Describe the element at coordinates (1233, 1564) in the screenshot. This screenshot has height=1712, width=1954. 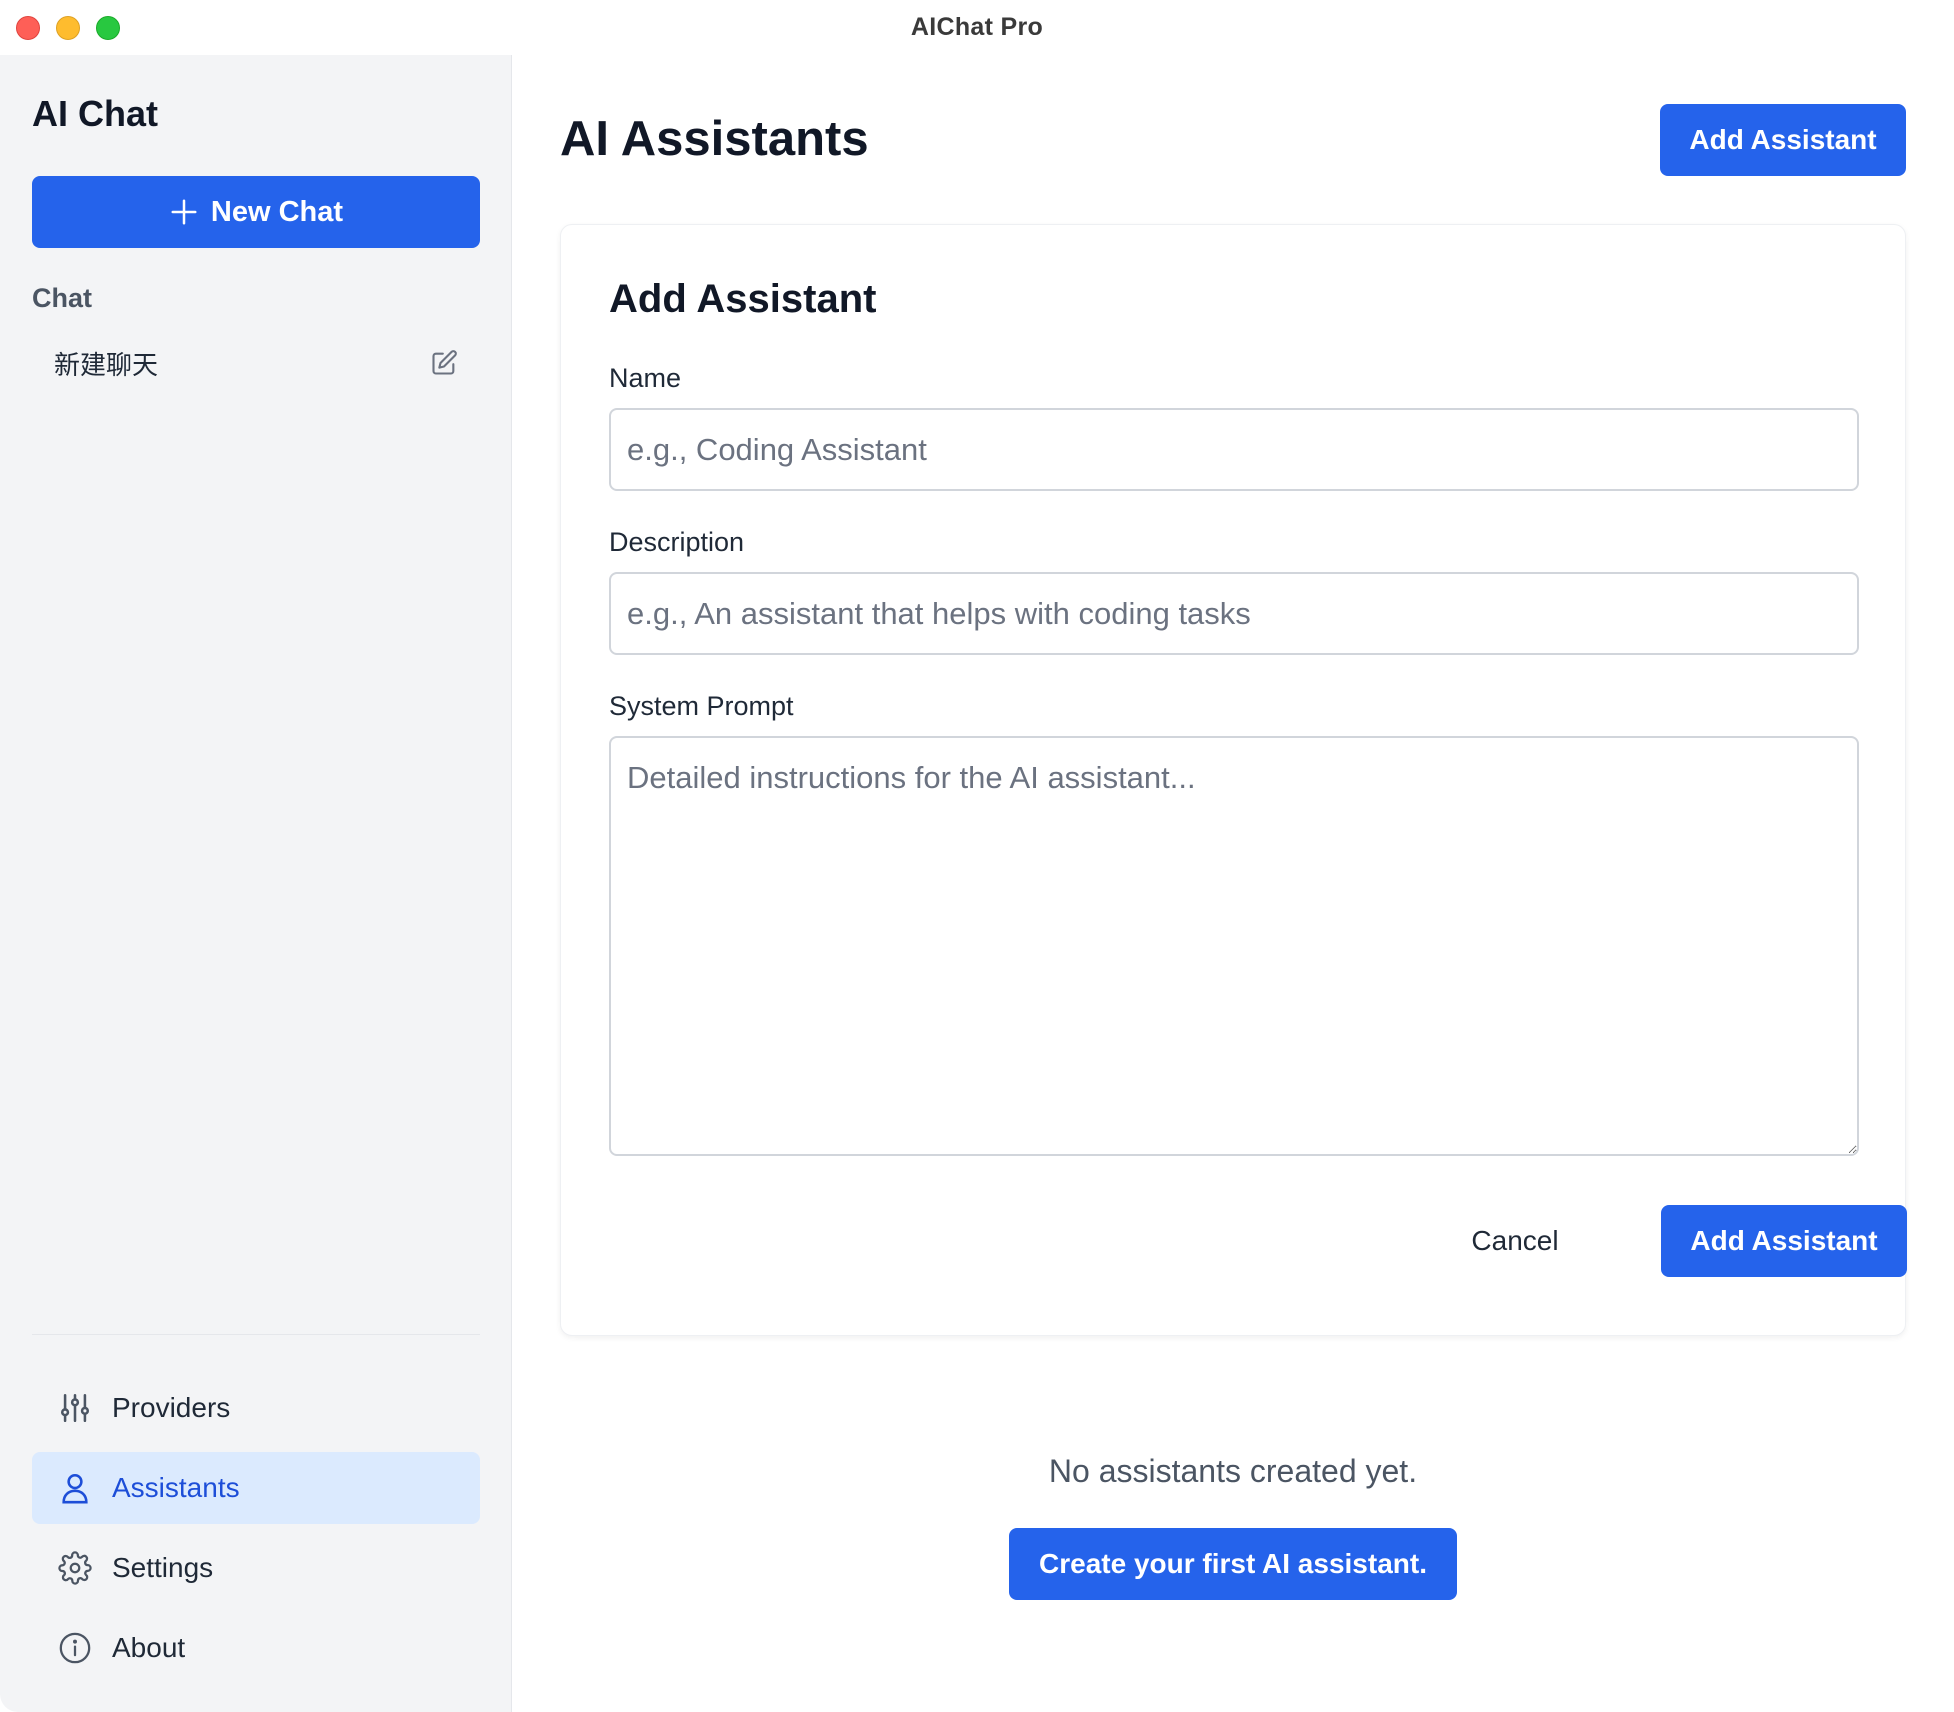
I see `create-first-assistant-button: Create your first AI assistant.` at that location.